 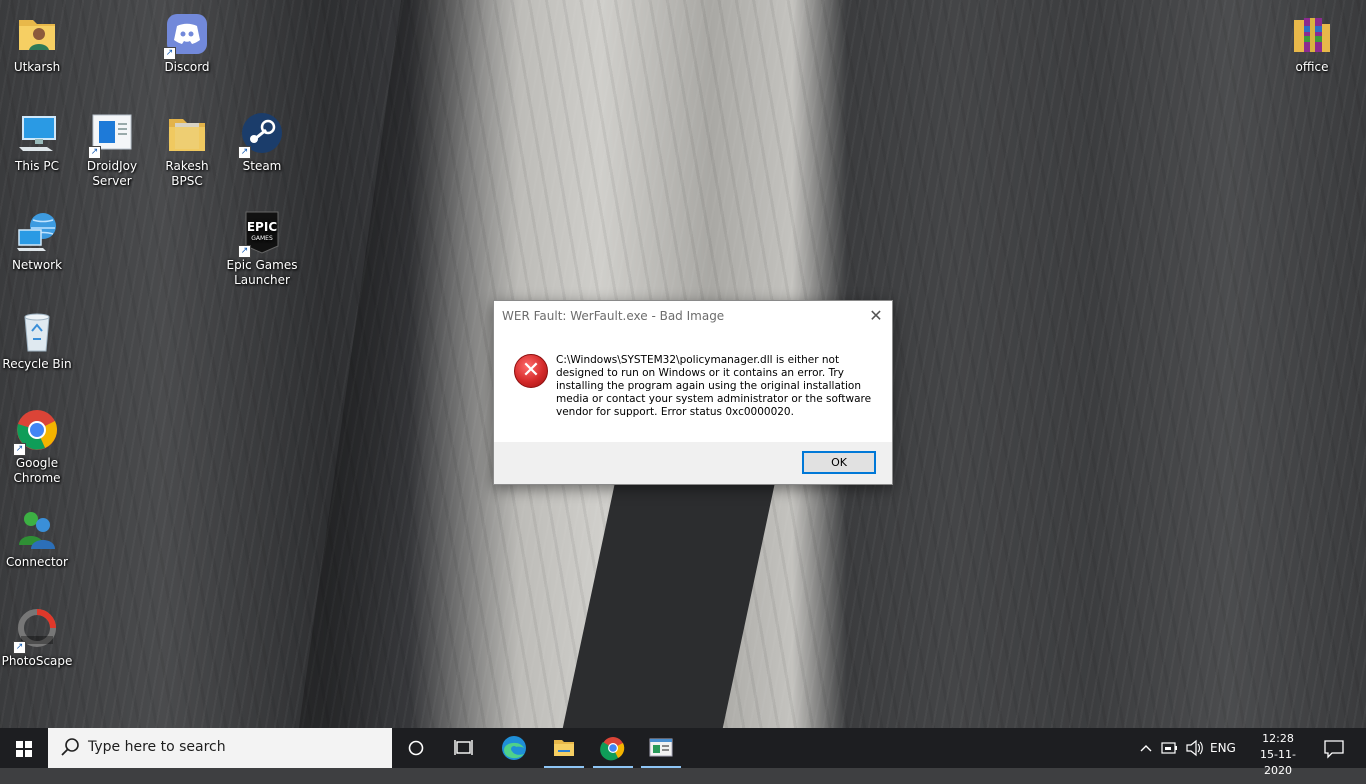 What do you see at coordinates (186, 36) in the screenshot?
I see `discord-icon: ↗` at bounding box center [186, 36].